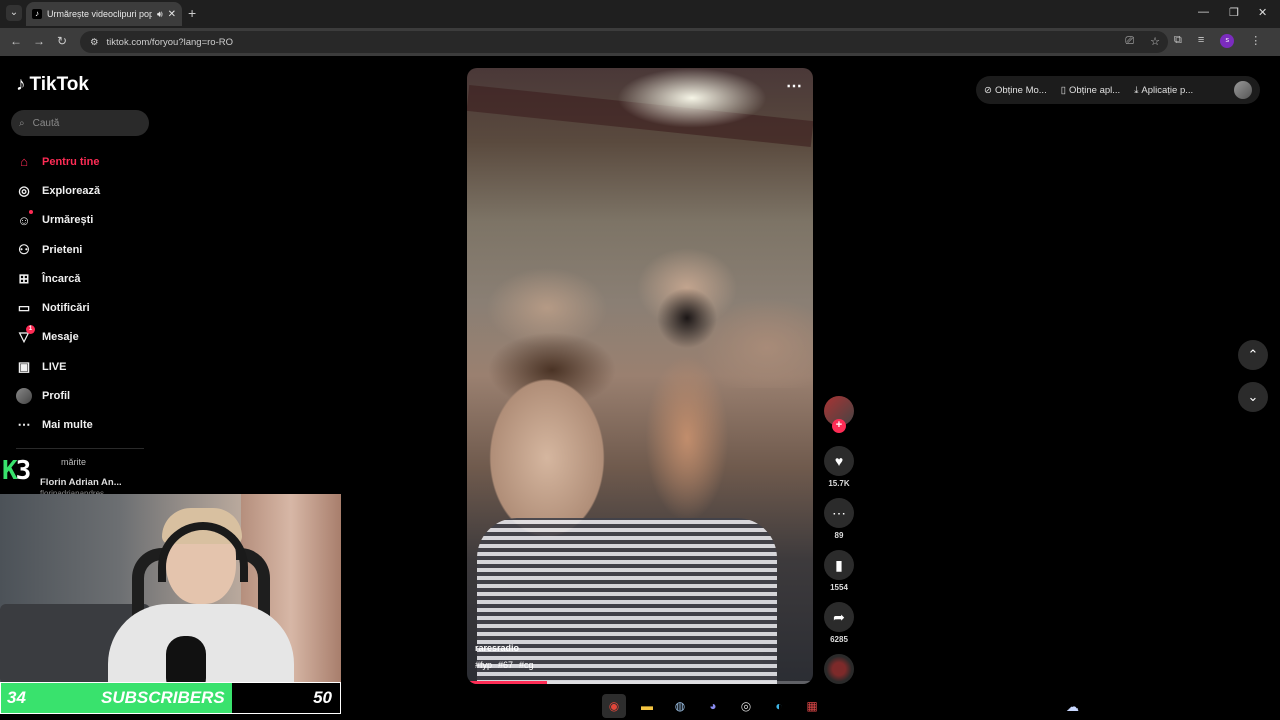 This screenshot has height=720, width=1280. I want to click on phone-icon: ▯, so click(1063, 90).